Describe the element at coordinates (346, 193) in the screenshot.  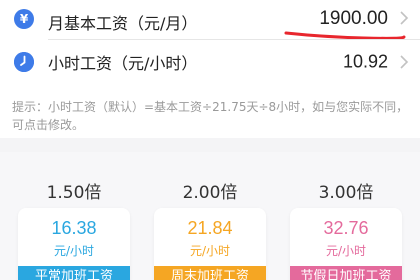
I see `multiplier-label: 3.00倍` at that location.